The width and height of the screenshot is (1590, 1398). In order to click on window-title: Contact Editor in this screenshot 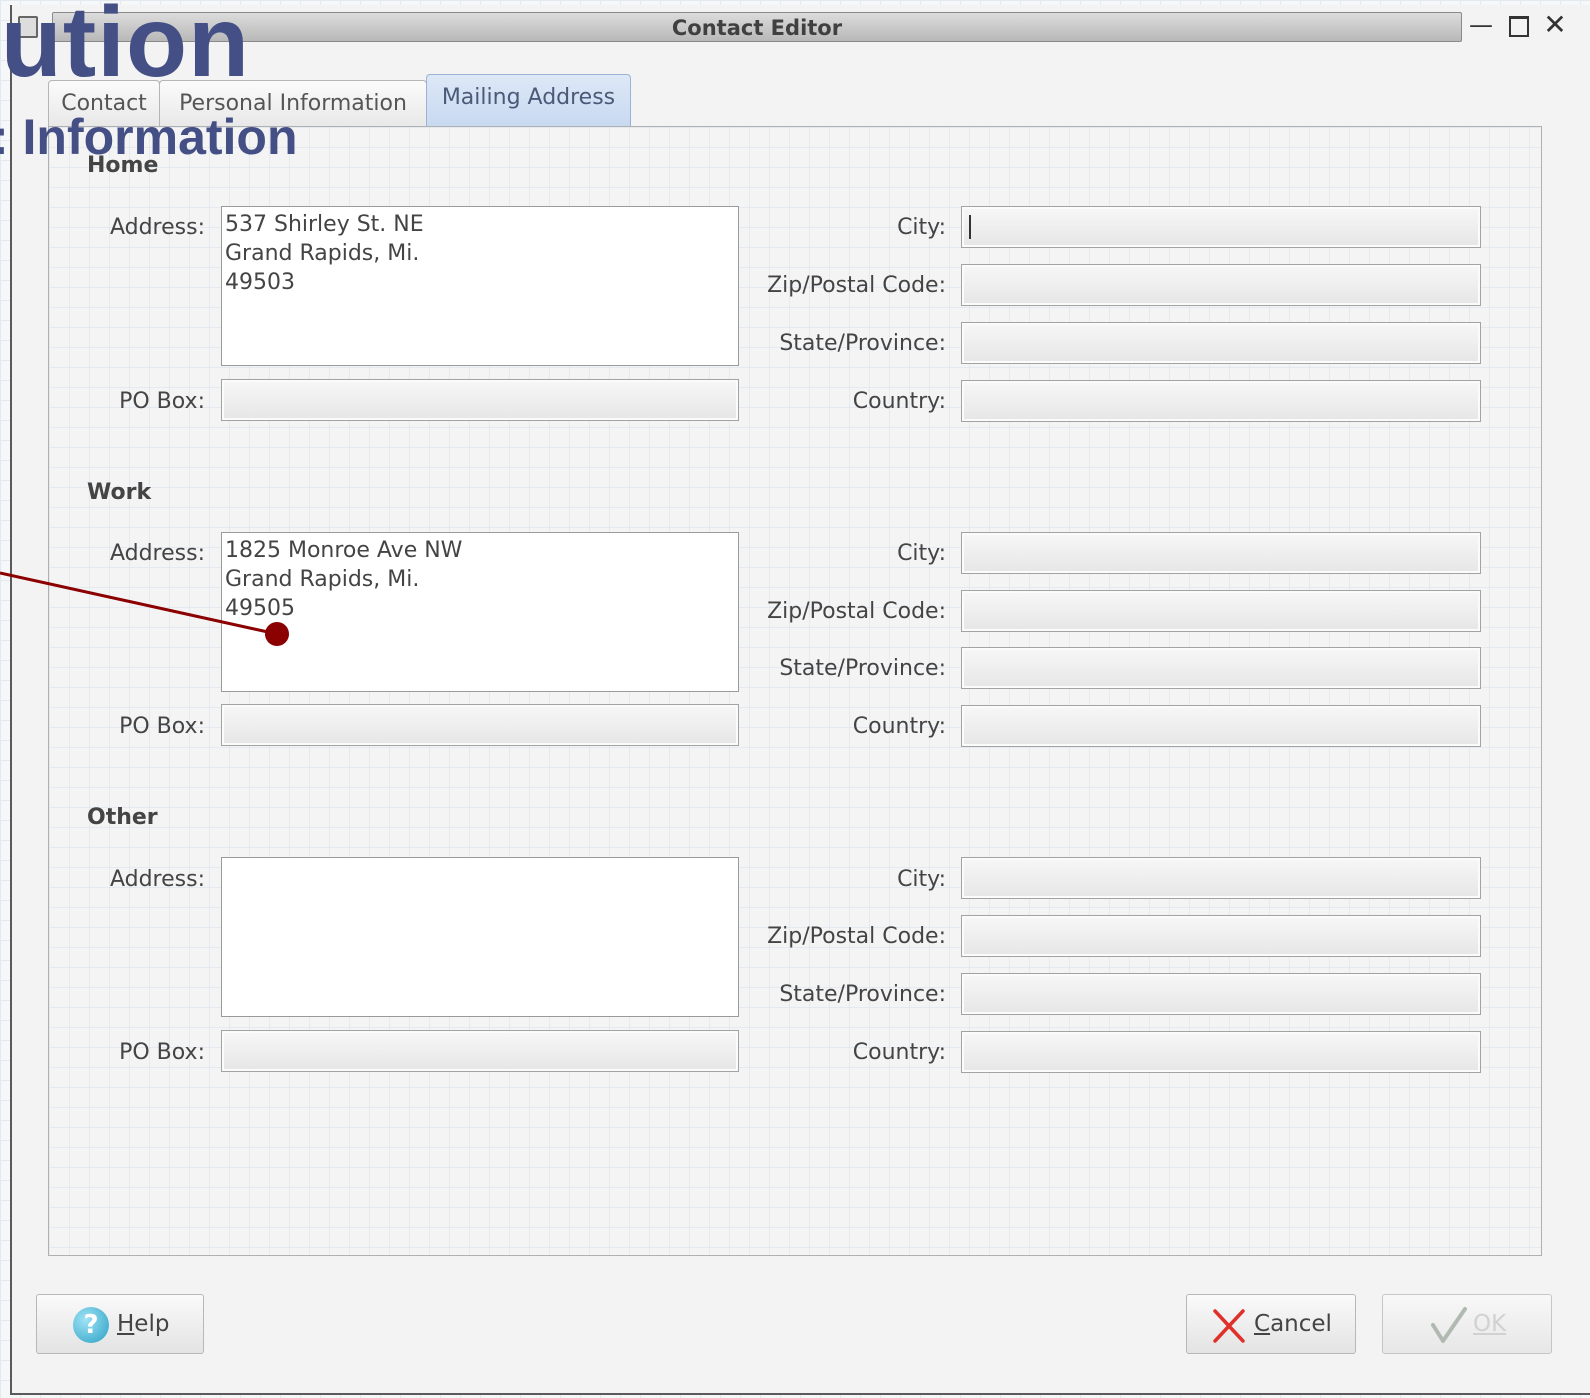, I will do `click(757, 28)`.